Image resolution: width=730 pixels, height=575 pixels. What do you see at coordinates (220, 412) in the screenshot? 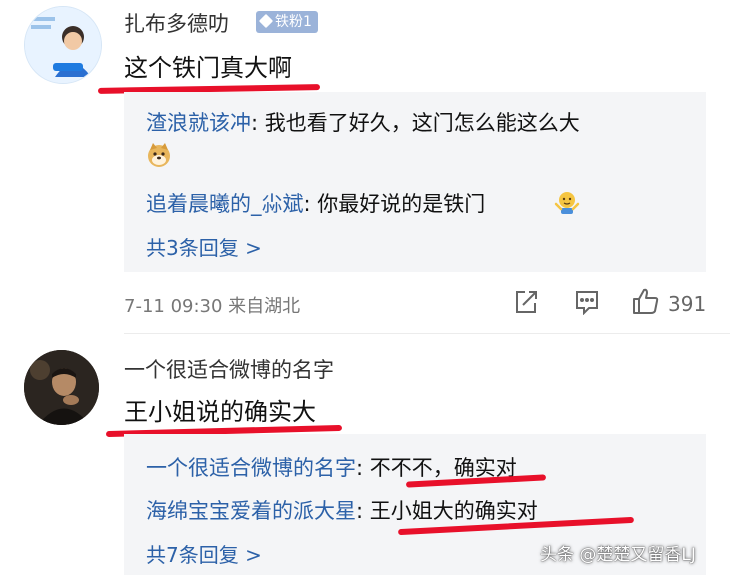
I see `comment-text: 王小姐说的确实大` at bounding box center [220, 412].